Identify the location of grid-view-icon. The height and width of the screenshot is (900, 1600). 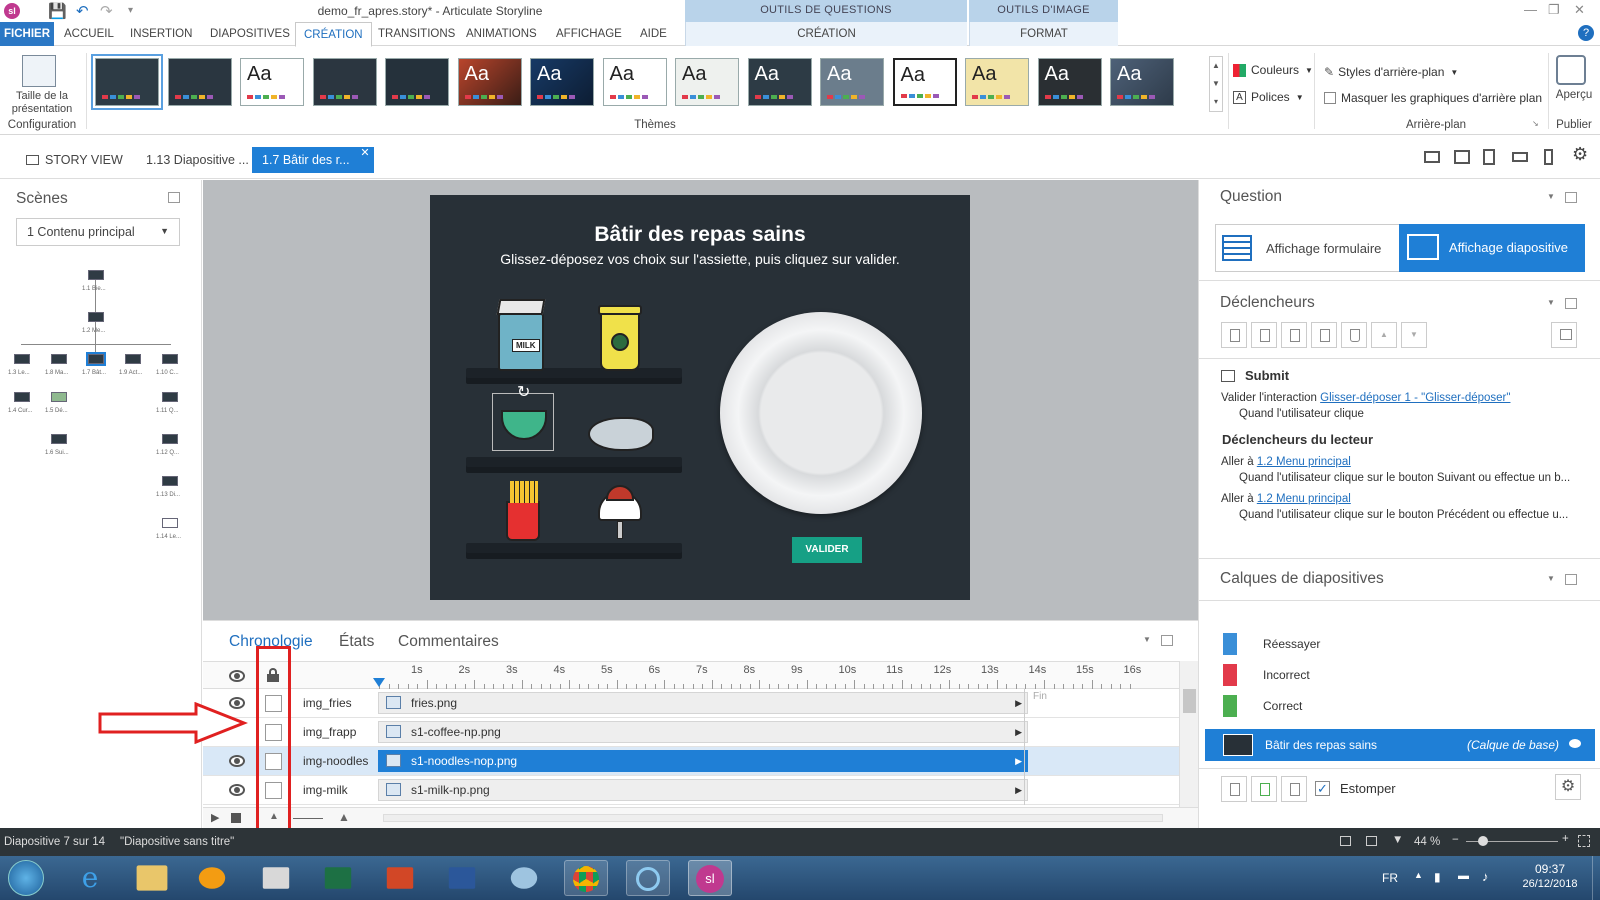
(1345, 841).